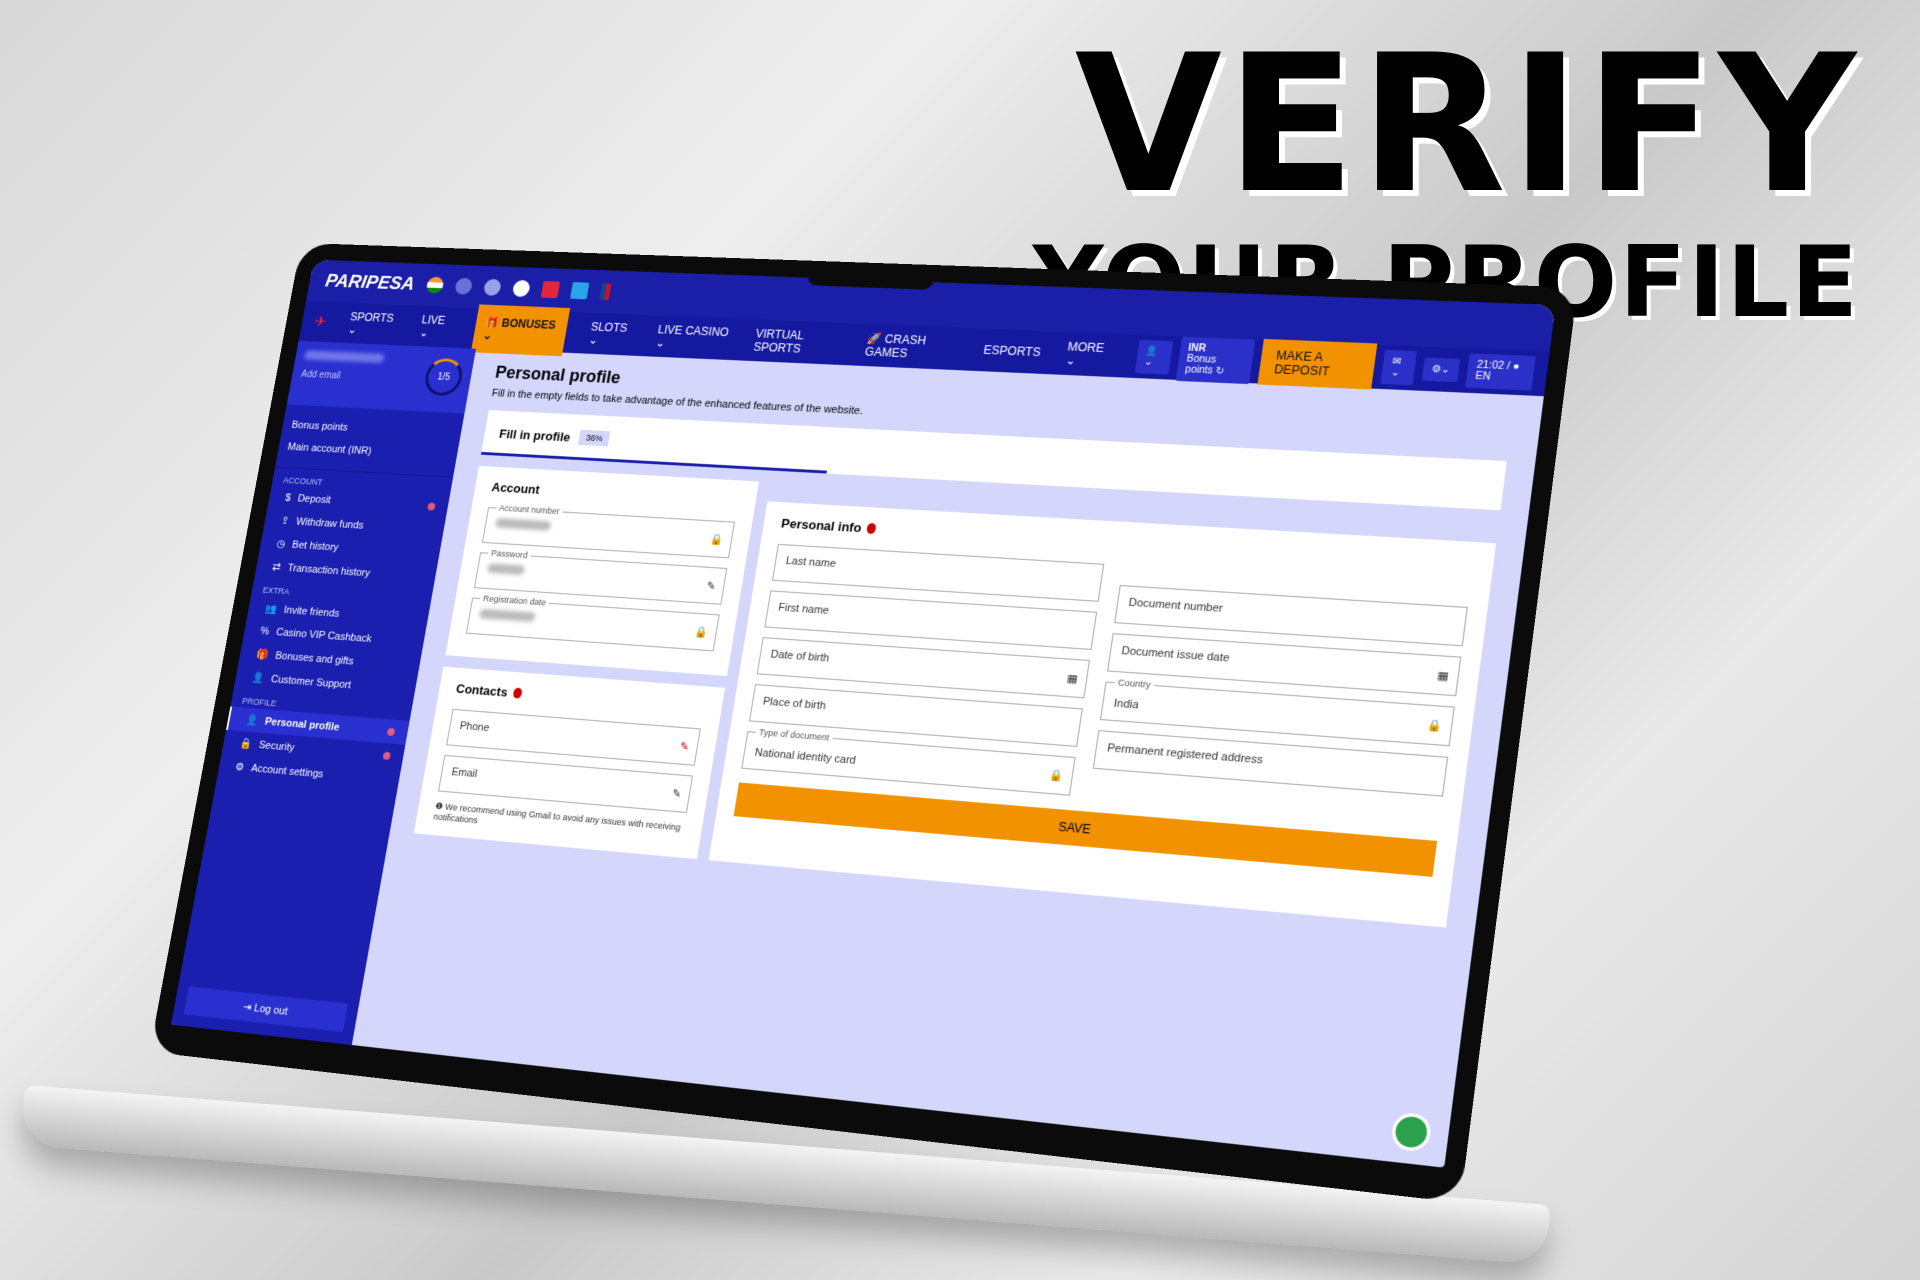 The height and width of the screenshot is (1280, 1920). What do you see at coordinates (314, 658) in the screenshot?
I see `sidebar-item-label: Bonuses and gifts` at bounding box center [314, 658].